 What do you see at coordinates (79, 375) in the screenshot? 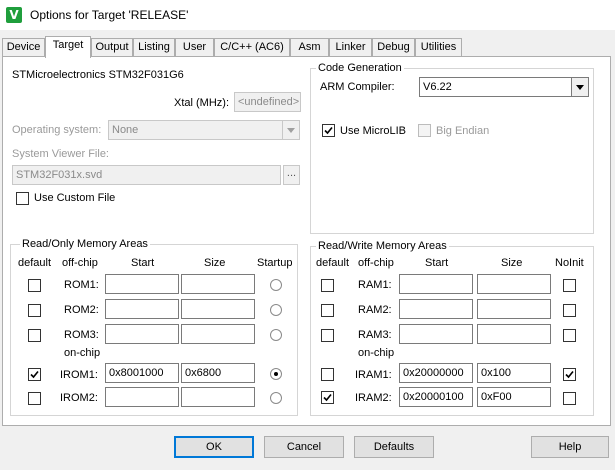
I see `irom1-label: IROM1:` at bounding box center [79, 375].